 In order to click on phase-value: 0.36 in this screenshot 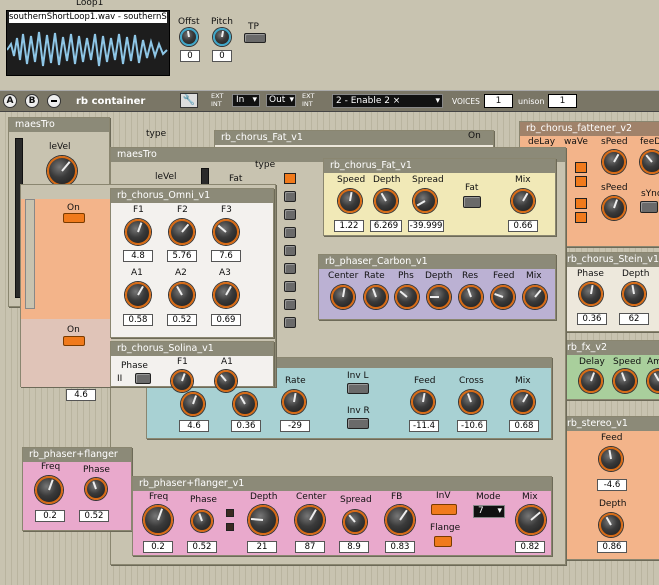, I will do `click(592, 319)`.